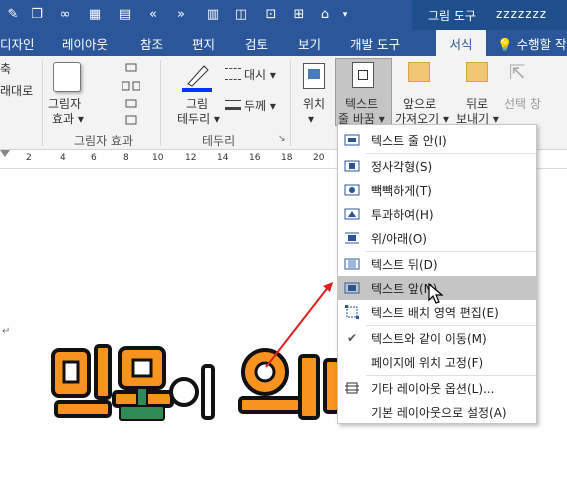 This screenshot has width=567, height=483. What do you see at coordinates (271, 15) in the screenshot?
I see `arrange-icon: ⊡` at bounding box center [271, 15].